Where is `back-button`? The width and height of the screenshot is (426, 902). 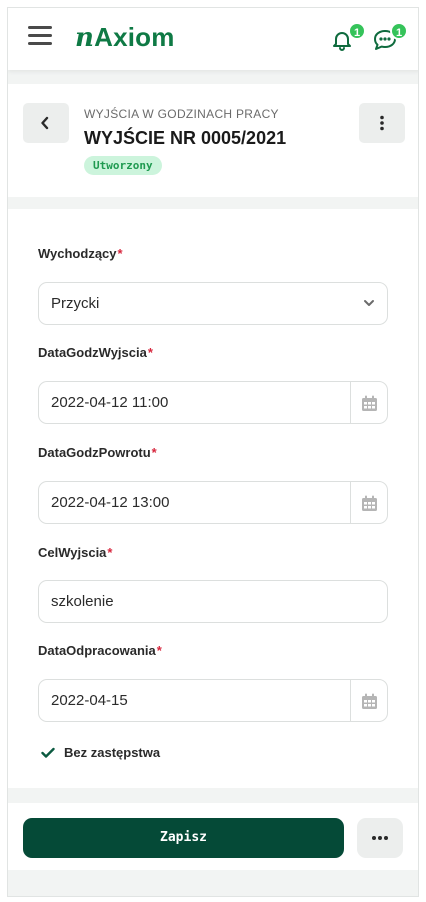
back-button is located at coordinates (46, 123).